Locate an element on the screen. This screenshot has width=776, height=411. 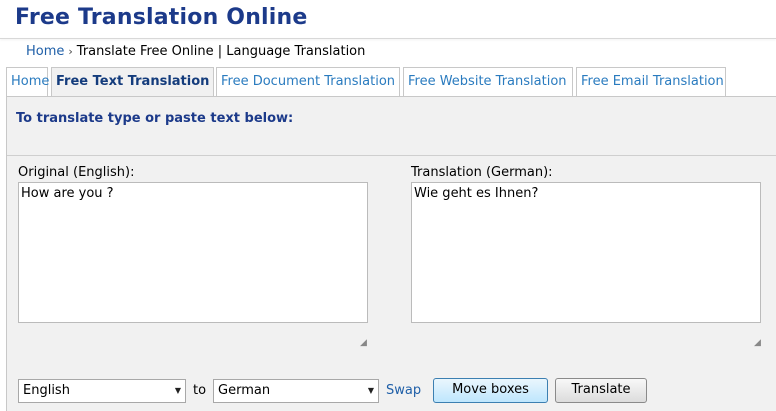
source-language-select: English ▼ is located at coordinates (102, 391).